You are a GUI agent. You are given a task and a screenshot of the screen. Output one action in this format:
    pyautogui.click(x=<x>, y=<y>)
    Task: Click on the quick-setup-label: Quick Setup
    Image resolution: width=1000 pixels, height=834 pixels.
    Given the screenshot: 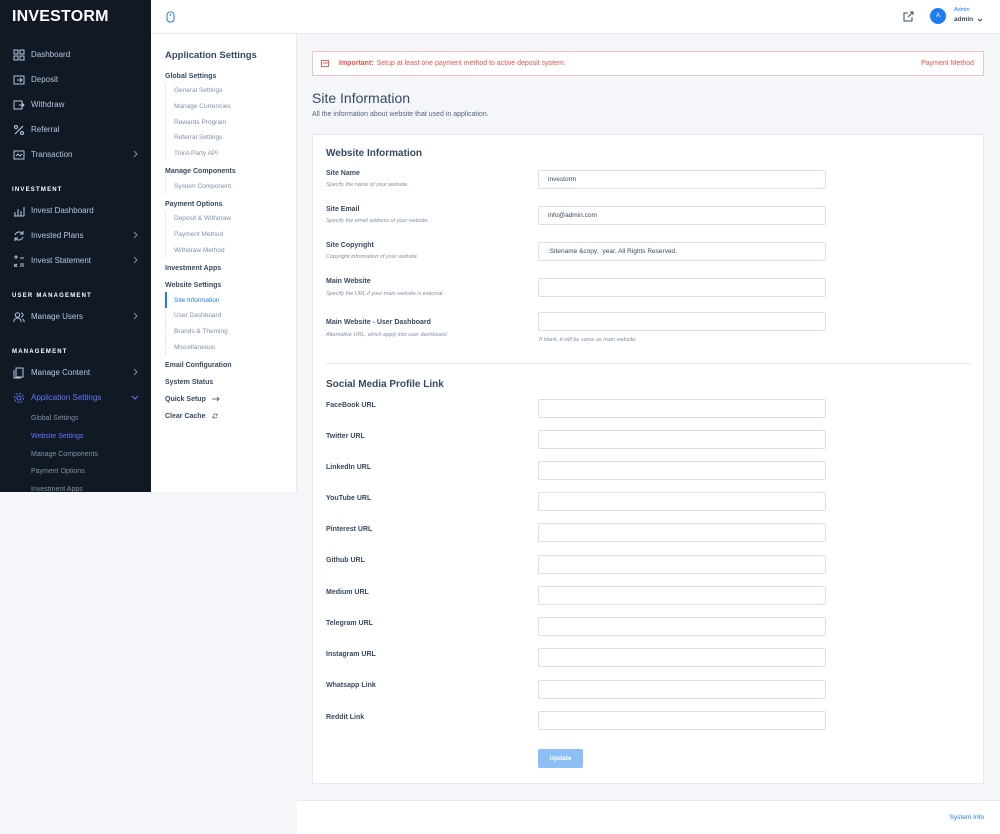 What is the action you would take?
    pyautogui.click(x=185, y=399)
    